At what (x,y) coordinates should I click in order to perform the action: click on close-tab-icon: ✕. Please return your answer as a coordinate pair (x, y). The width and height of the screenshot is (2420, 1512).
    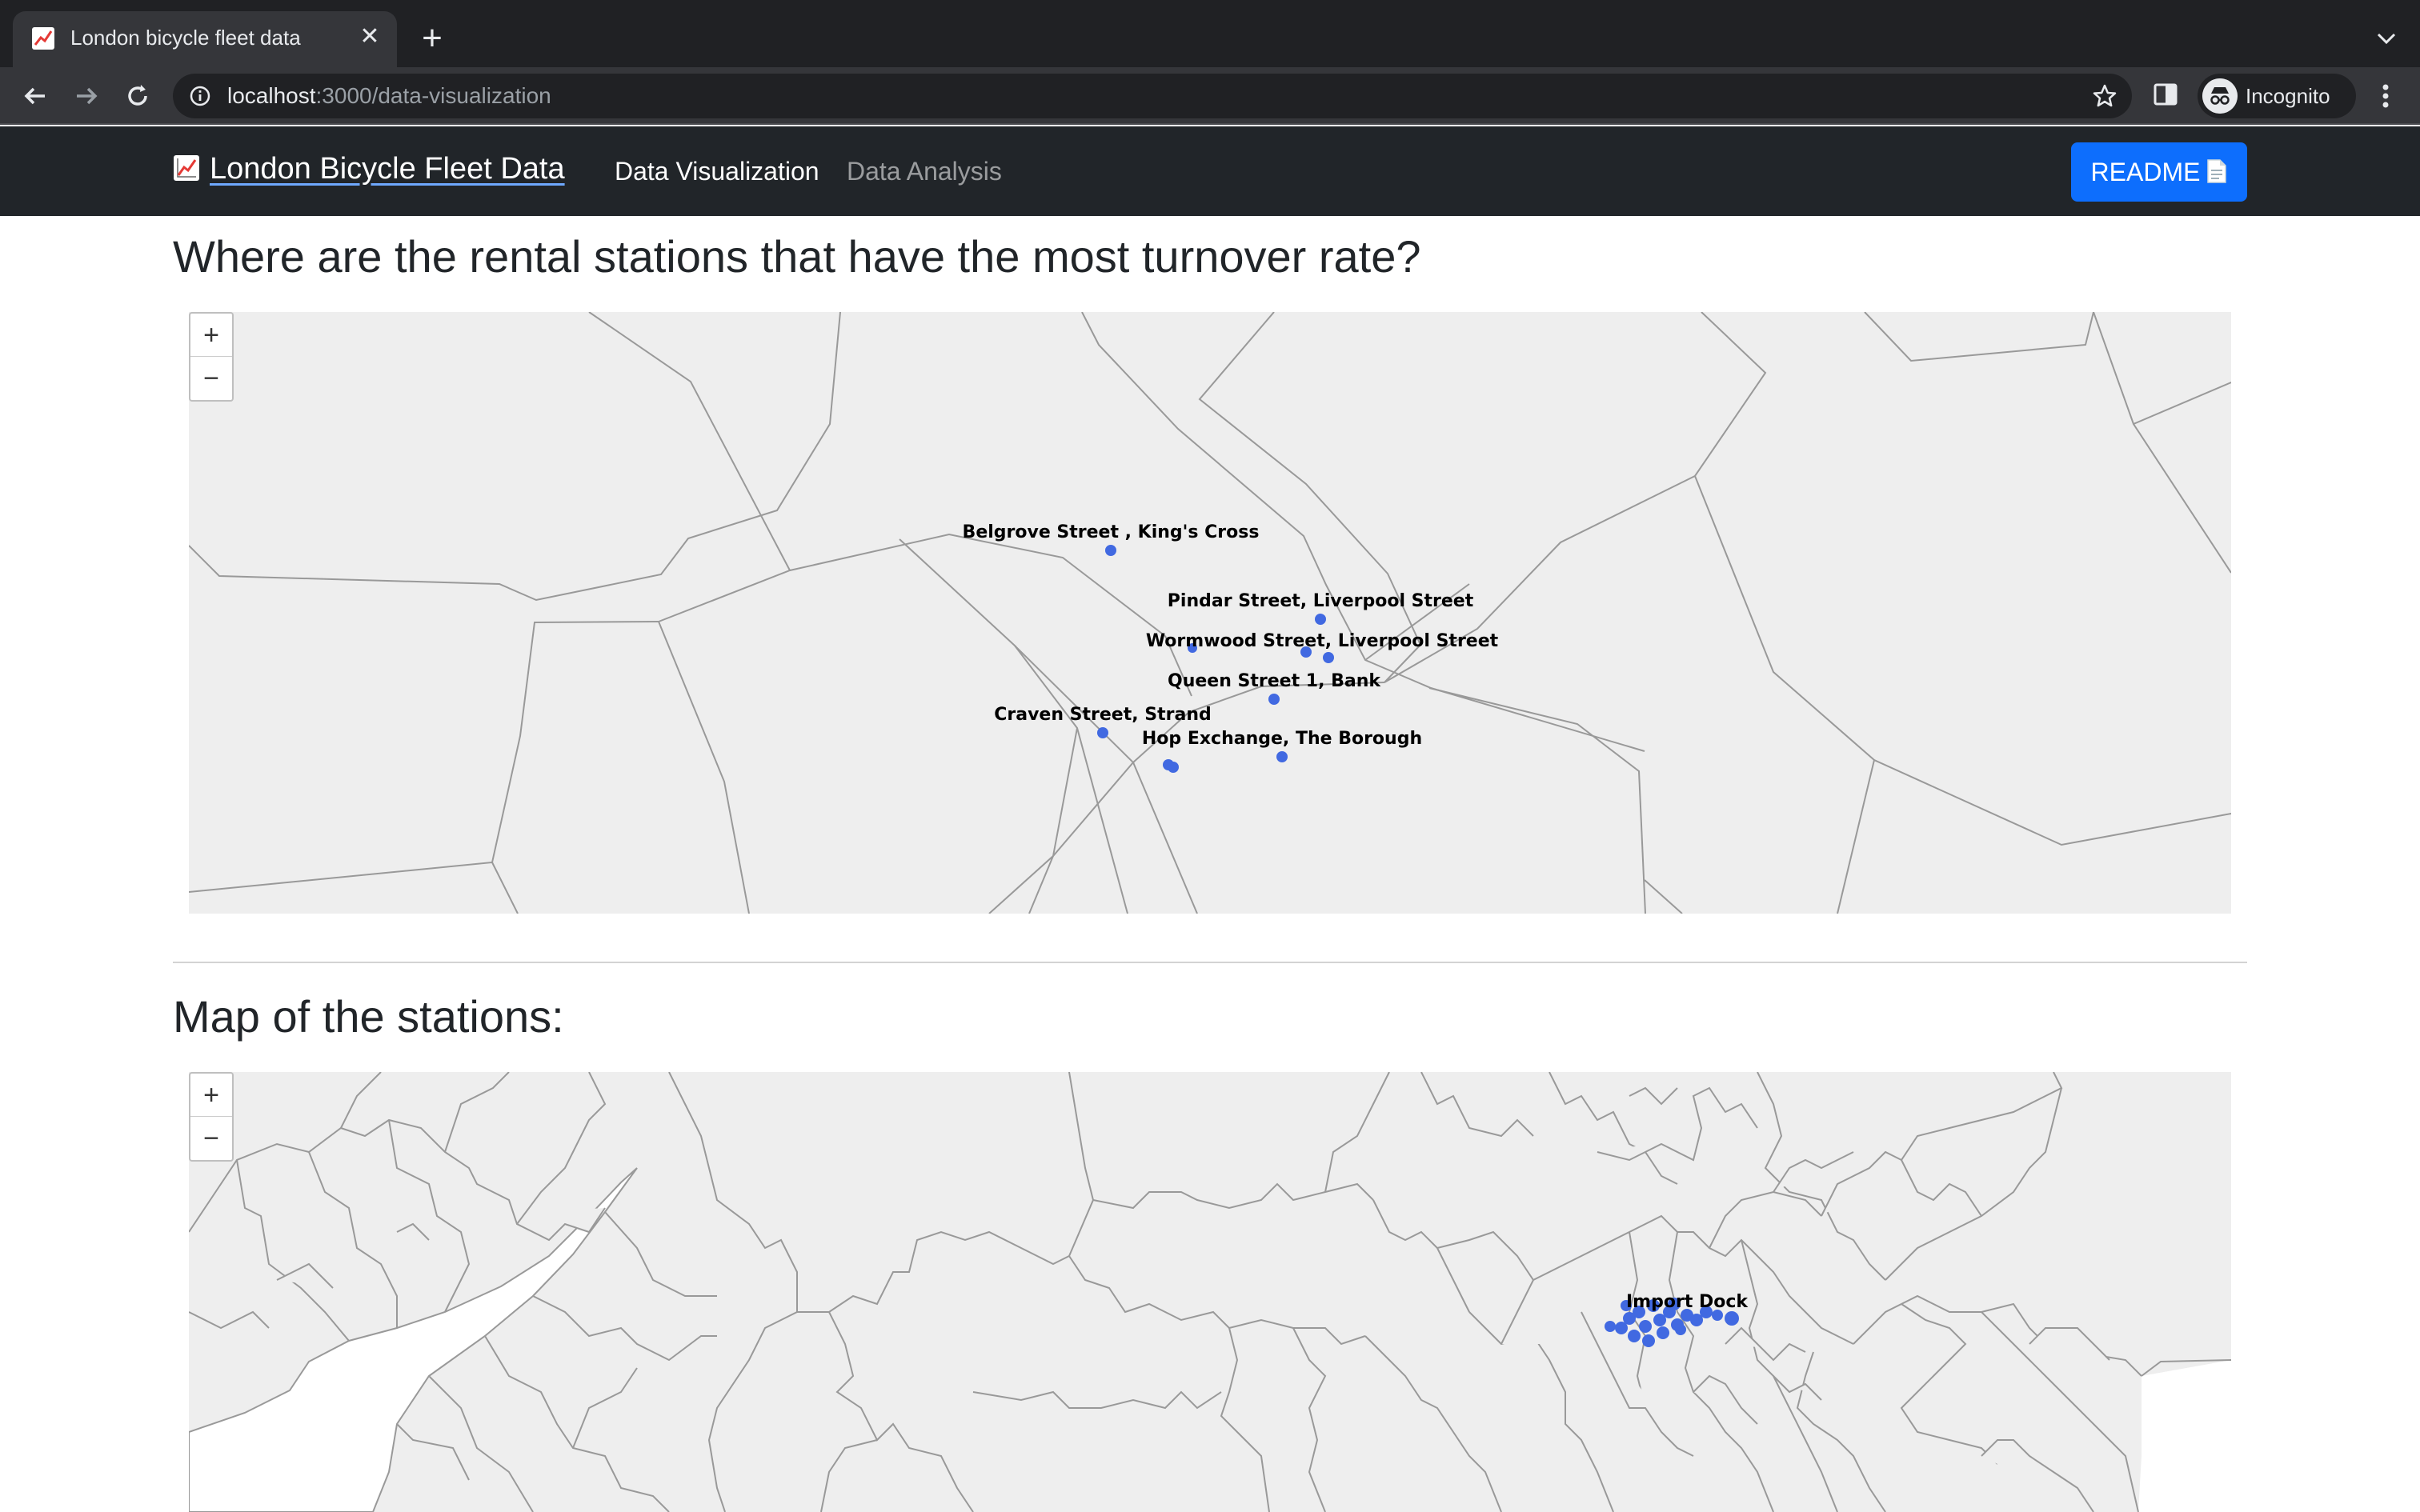
    Looking at the image, I should click on (369, 36).